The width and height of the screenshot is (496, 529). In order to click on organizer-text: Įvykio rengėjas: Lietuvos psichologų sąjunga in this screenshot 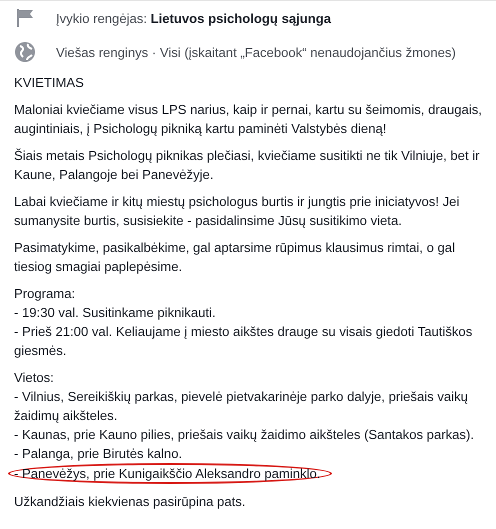, I will do `click(194, 18)`.